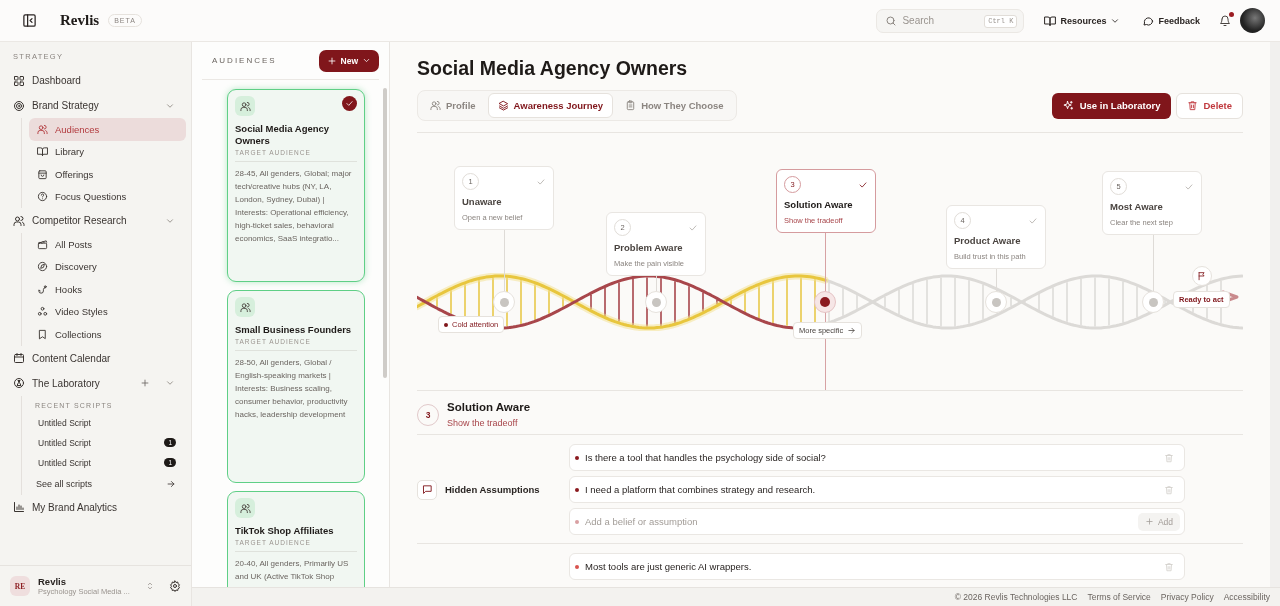 This screenshot has width=1280, height=606. Describe the element at coordinates (427, 489) in the screenshot. I see `message-icon` at that location.